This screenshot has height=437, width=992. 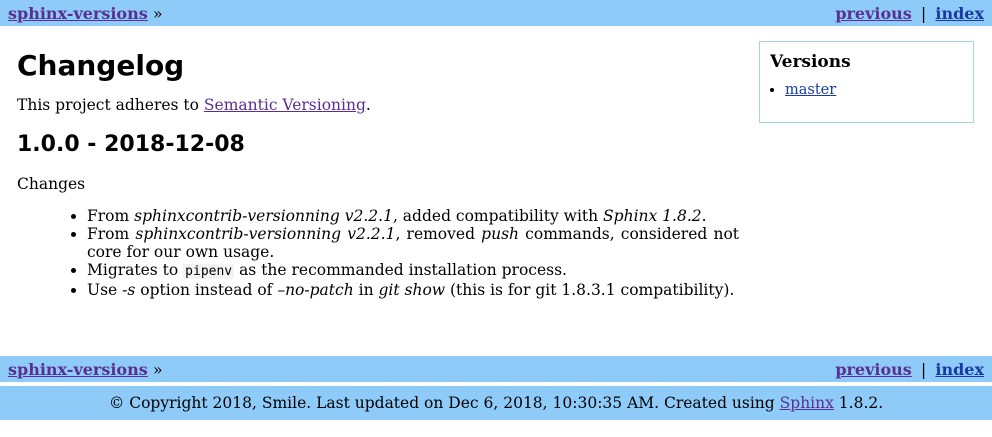 I want to click on change-text: option instead of, so click(x=206, y=289).